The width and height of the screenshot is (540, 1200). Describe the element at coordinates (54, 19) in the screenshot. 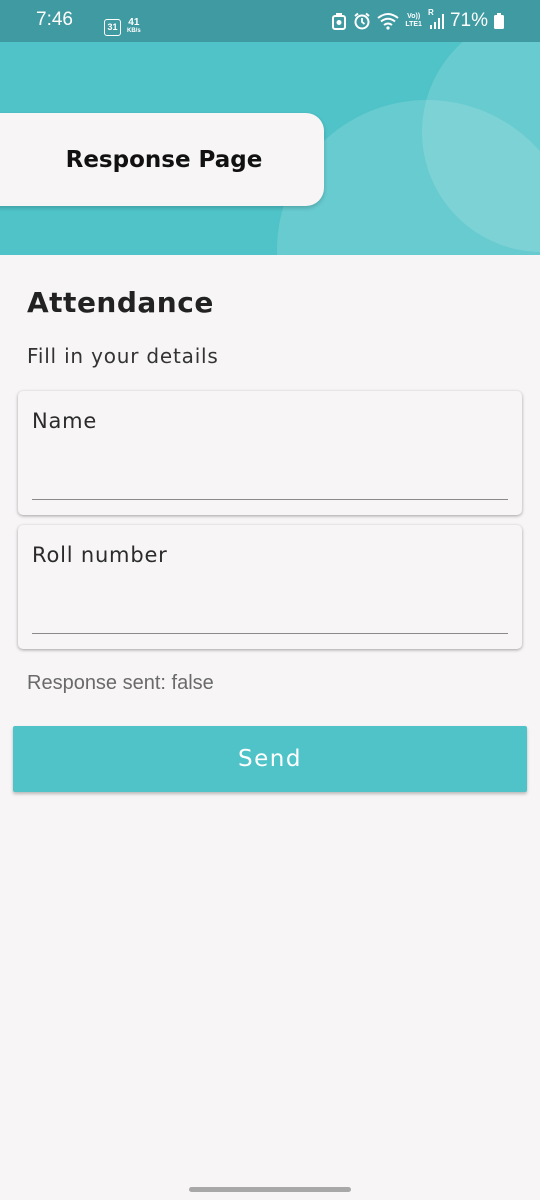

I see `status-time: 7:46` at that location.